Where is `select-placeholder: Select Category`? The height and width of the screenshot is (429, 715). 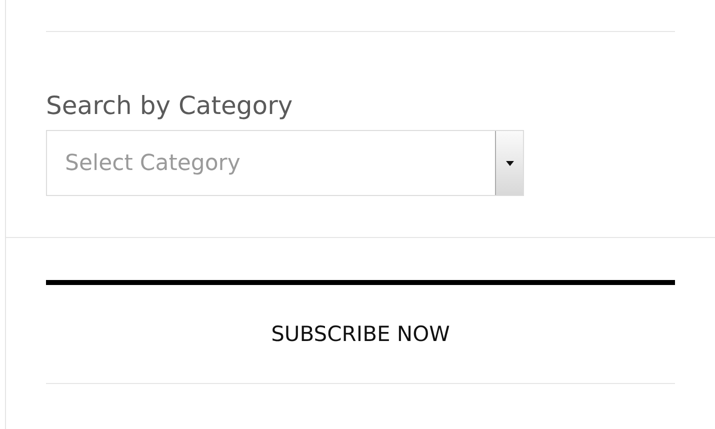 select-placeholder: Select Category is located at coordinates (153, 164).